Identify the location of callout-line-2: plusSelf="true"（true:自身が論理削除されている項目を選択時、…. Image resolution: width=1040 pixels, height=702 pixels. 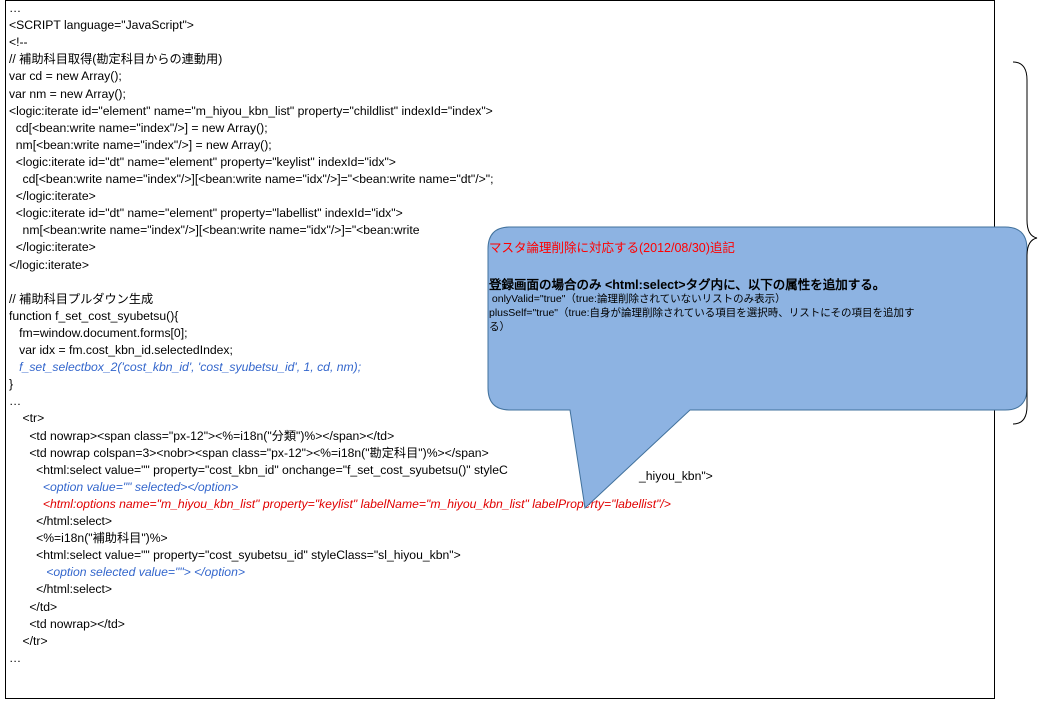
(702, 313).